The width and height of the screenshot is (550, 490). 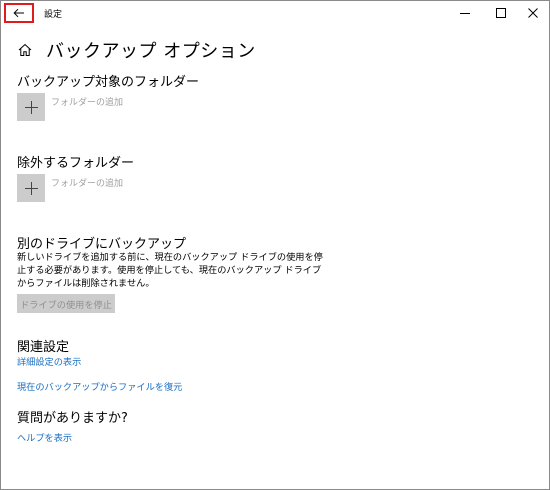 I want to click on add-exclude-folder-button, so click(x=31, y=188).